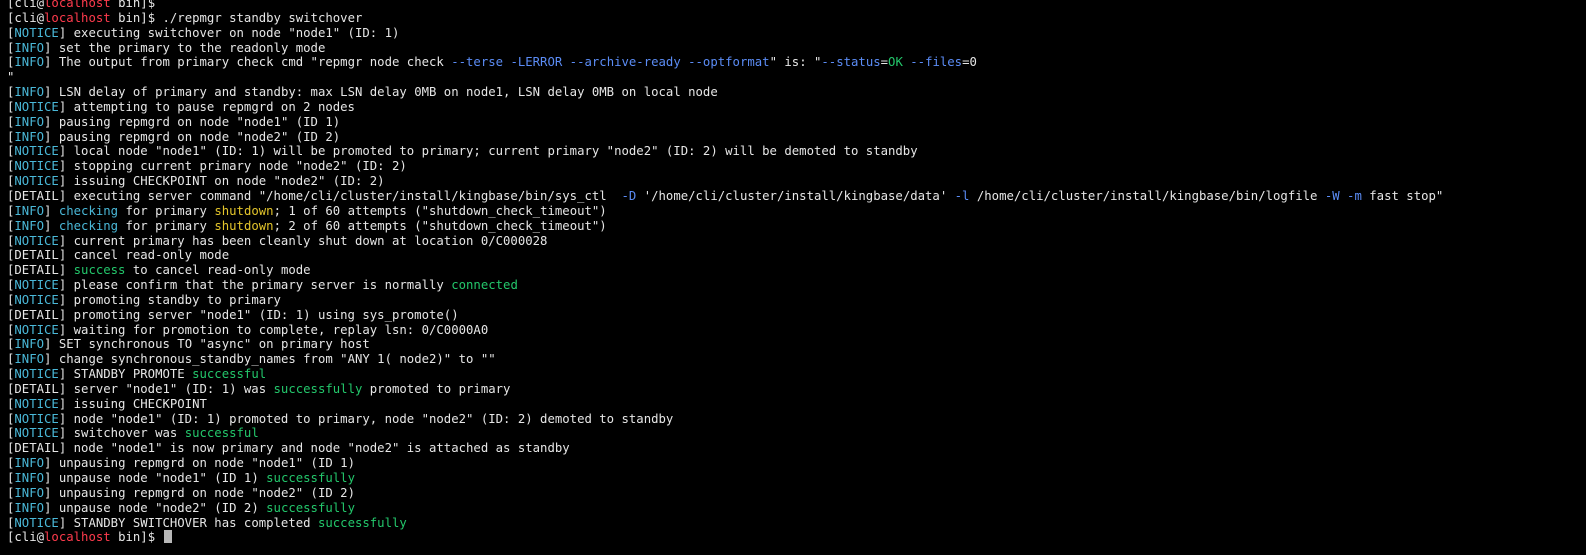 The width and height of the screenshot is (1586, 555). Describe the element at coordinates (895, 62) in the screenshot. I see `line-segment: OK` at that location.